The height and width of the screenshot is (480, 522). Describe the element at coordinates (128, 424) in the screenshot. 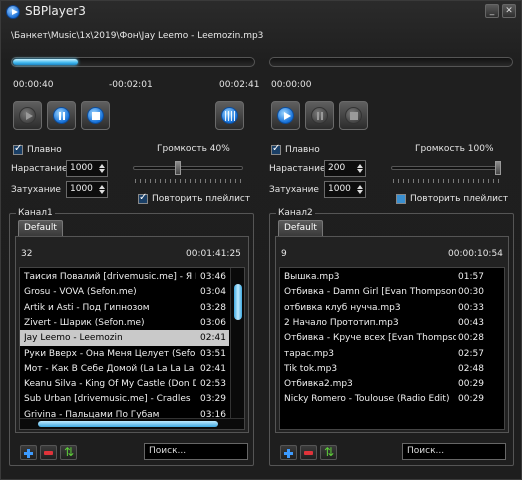

I see `channel1-horizontal-scroll-thumb` at that location.